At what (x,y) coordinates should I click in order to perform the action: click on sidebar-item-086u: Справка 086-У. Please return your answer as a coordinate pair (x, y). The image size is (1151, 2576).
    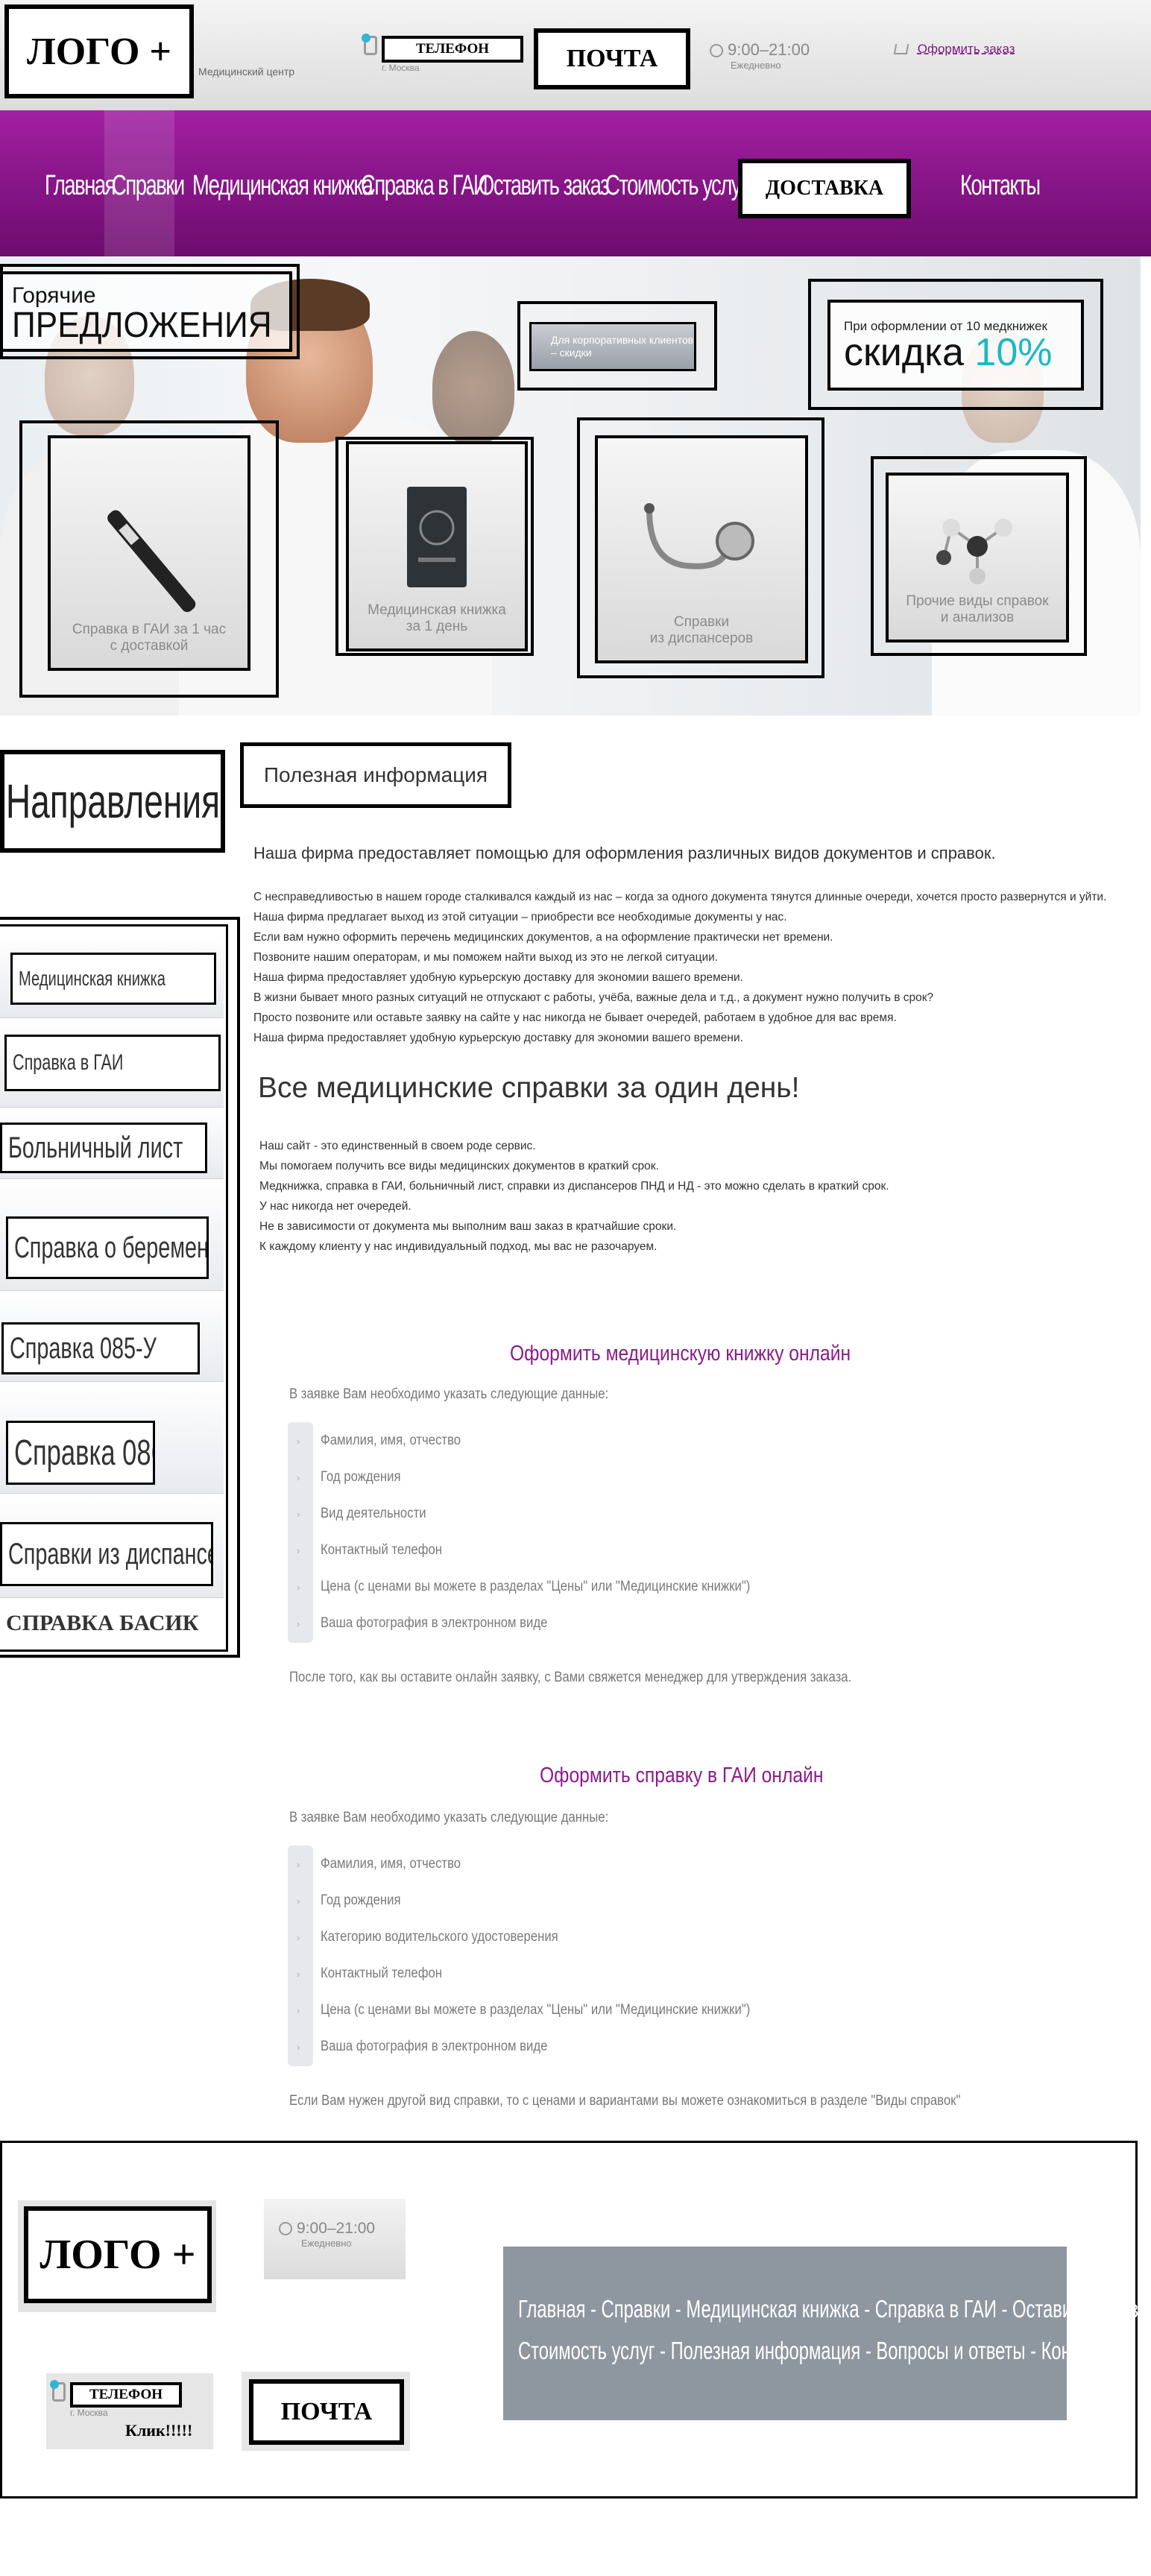
    Looking at the image, I should click on (80, 1453).